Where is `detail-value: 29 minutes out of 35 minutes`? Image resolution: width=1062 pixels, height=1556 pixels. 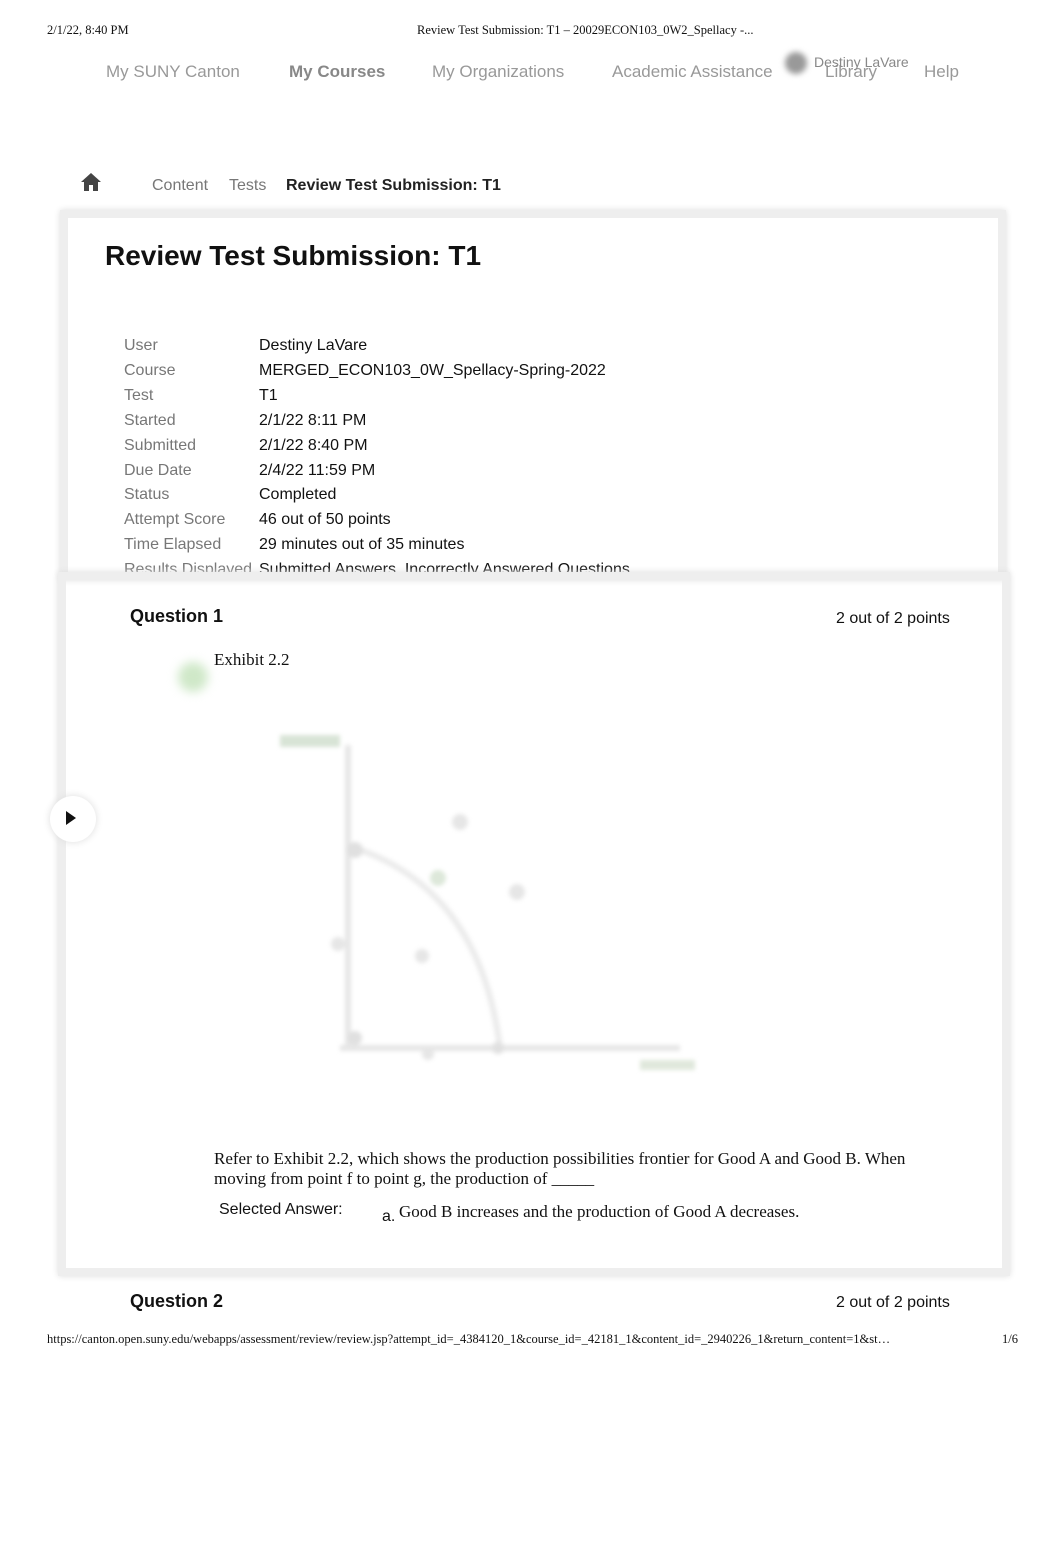 detail-value: 29 minutes out of 35 minutes is located at coordinates (362, 545).